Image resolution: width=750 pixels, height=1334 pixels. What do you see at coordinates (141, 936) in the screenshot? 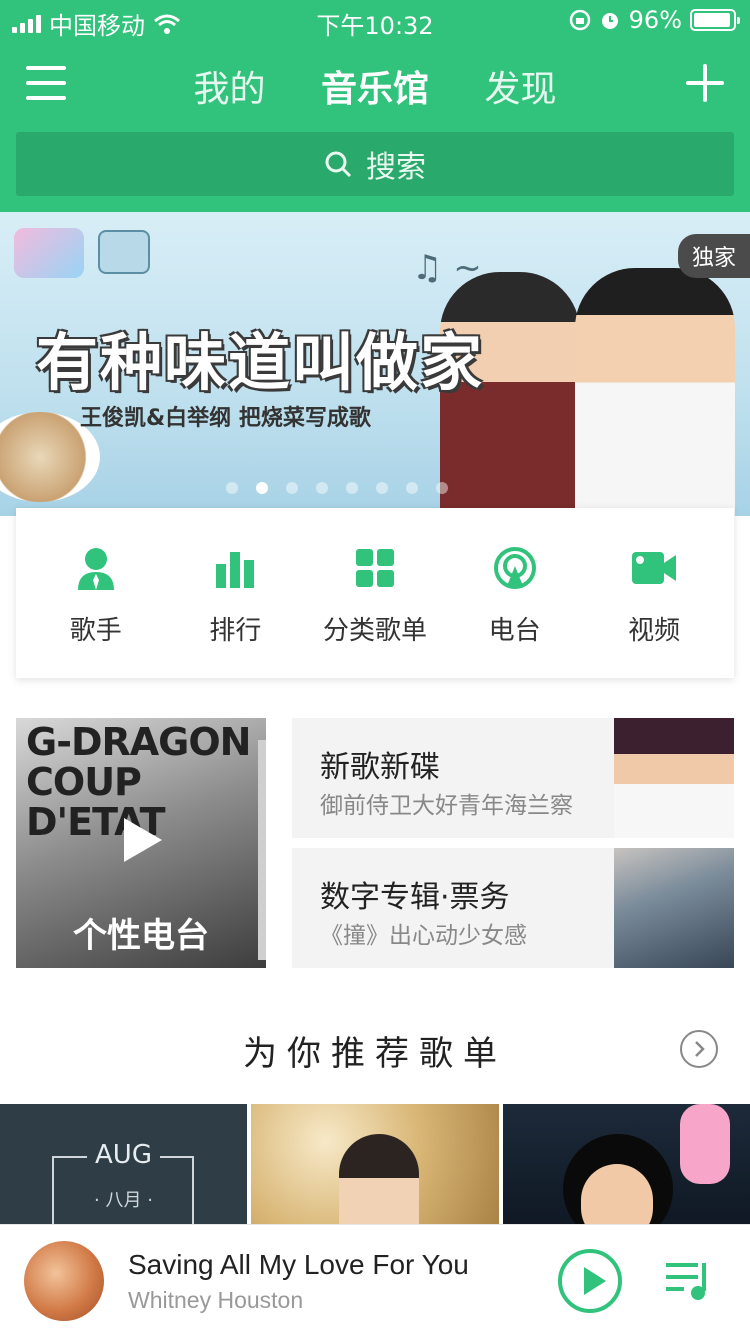
I see `personal-radio-label: 个性电台` at bounding box center [141, 936].